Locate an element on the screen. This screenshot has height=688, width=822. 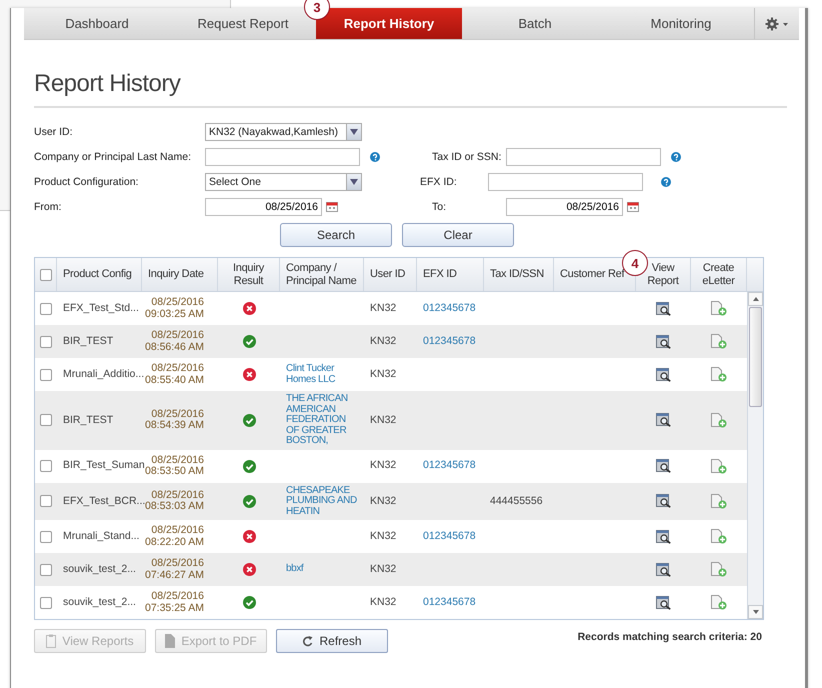
column-header: Inquiry Date is located at coordinates (180, 274).